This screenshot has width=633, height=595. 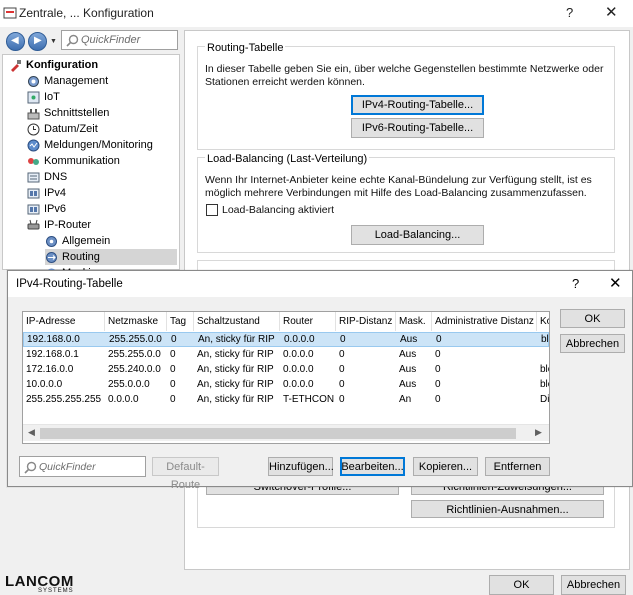 What do you see at coordinates (320, 284) in the screenshot?
I see `dialog-titlebar: IPv4-Routing-Tabelle ? ✕` at bounding box center [320, 284].